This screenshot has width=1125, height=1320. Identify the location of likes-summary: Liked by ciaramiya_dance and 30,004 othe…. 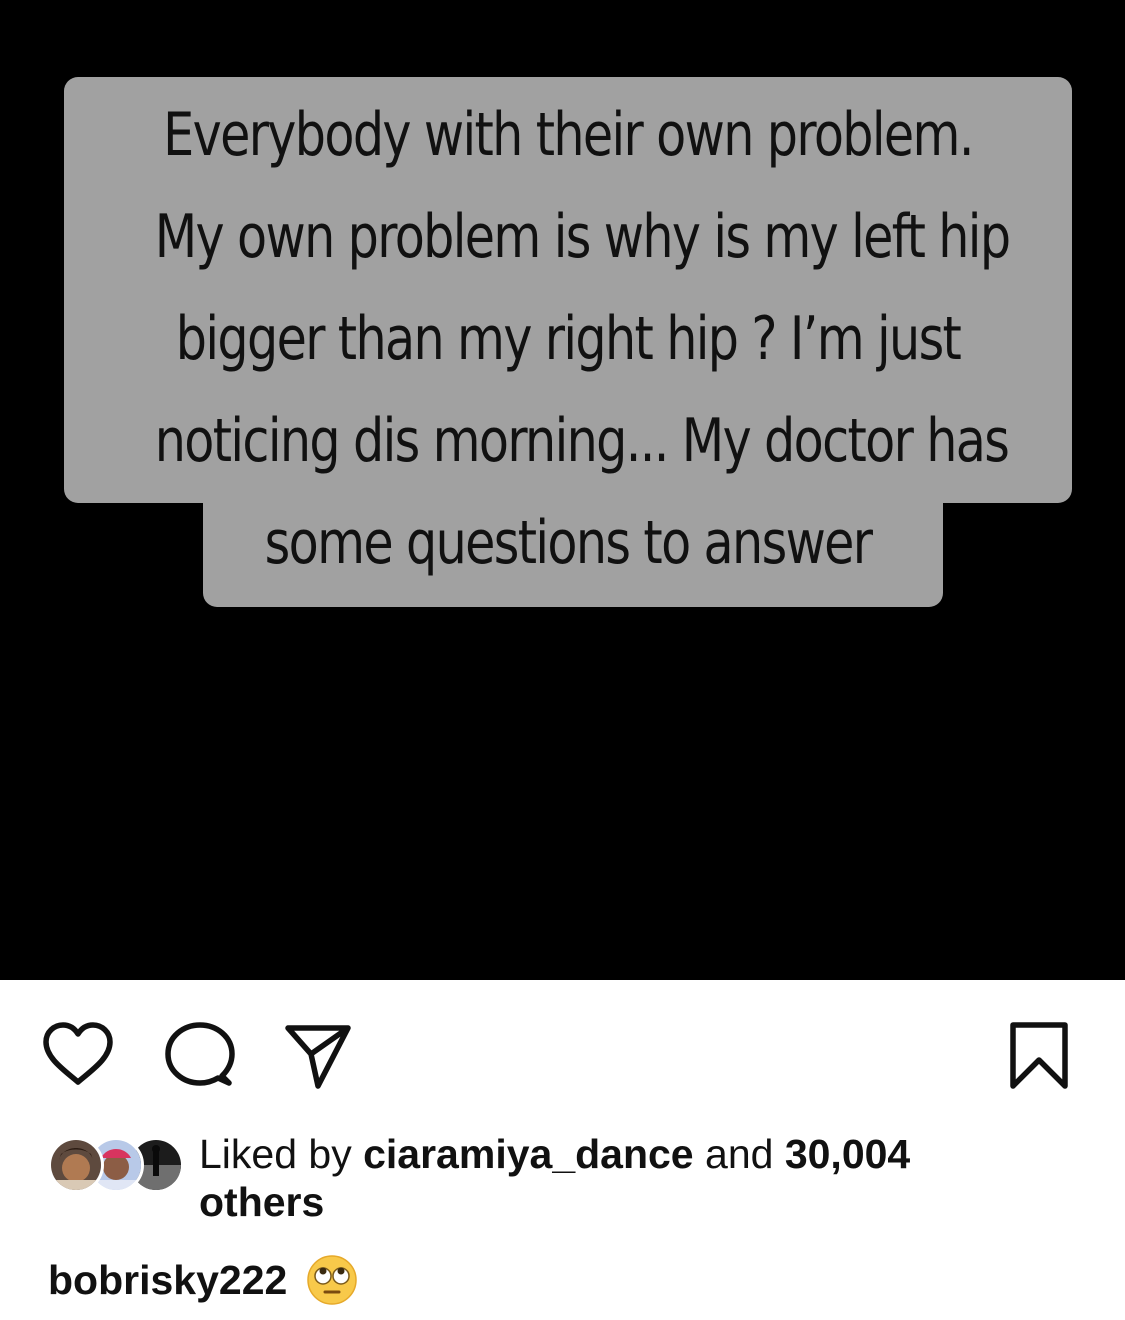
(568, 1180).